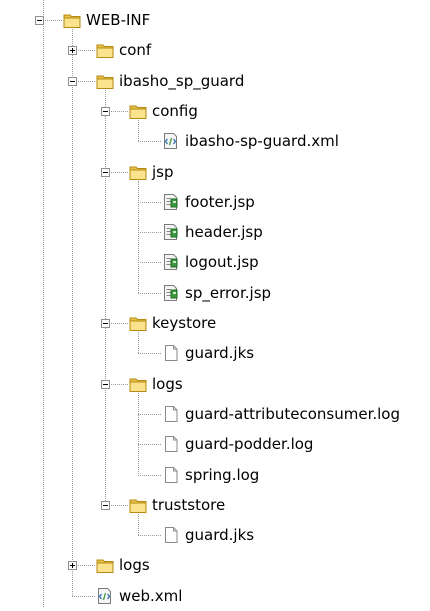 This screenshot has width=430, height=611. Describe the element at coordinates (220, 201) in the screenshot. I see `tree-item-label: footer.jsp` at that location.